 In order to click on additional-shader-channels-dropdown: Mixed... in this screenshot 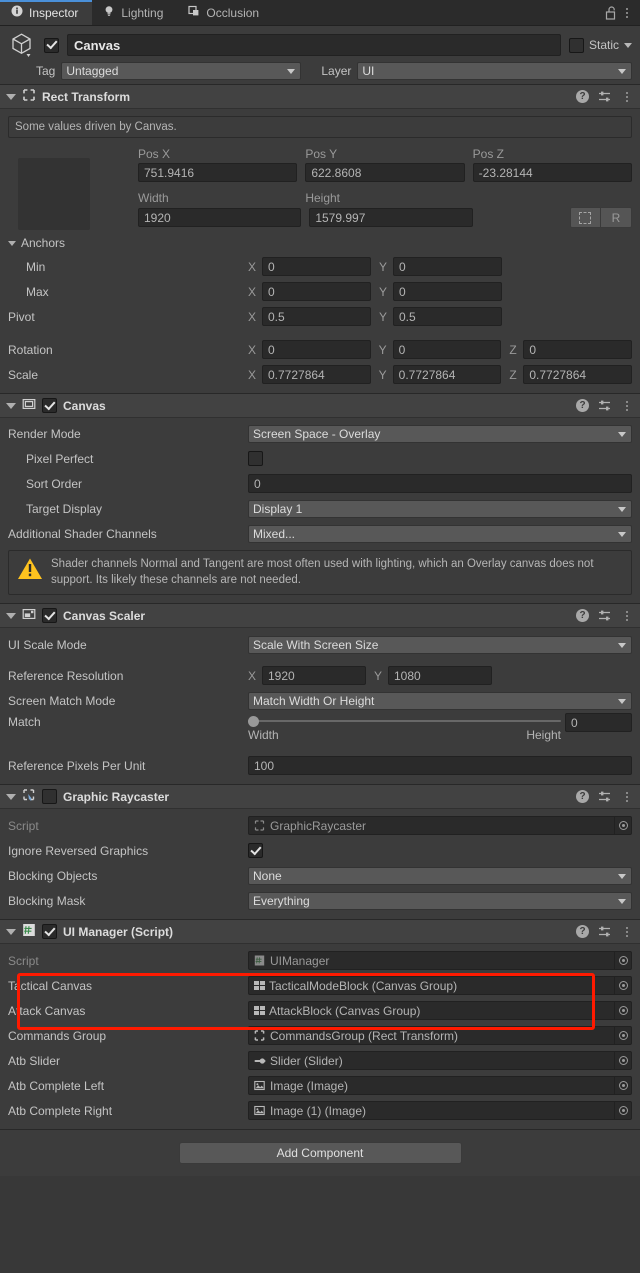, I will do `click(440, 533)`.